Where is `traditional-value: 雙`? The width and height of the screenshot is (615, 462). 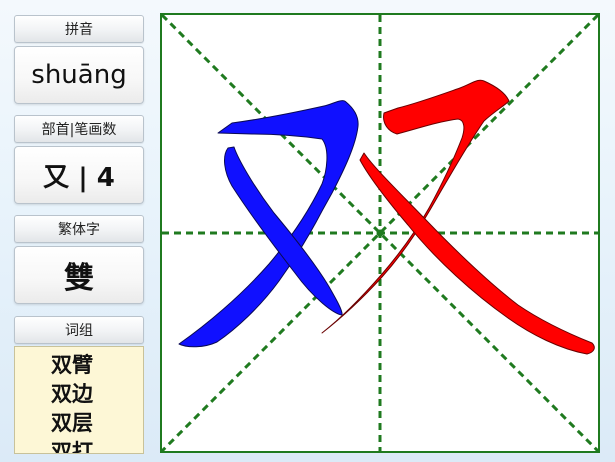 traditional-value: 雙 is located at coordinates (79, 278).